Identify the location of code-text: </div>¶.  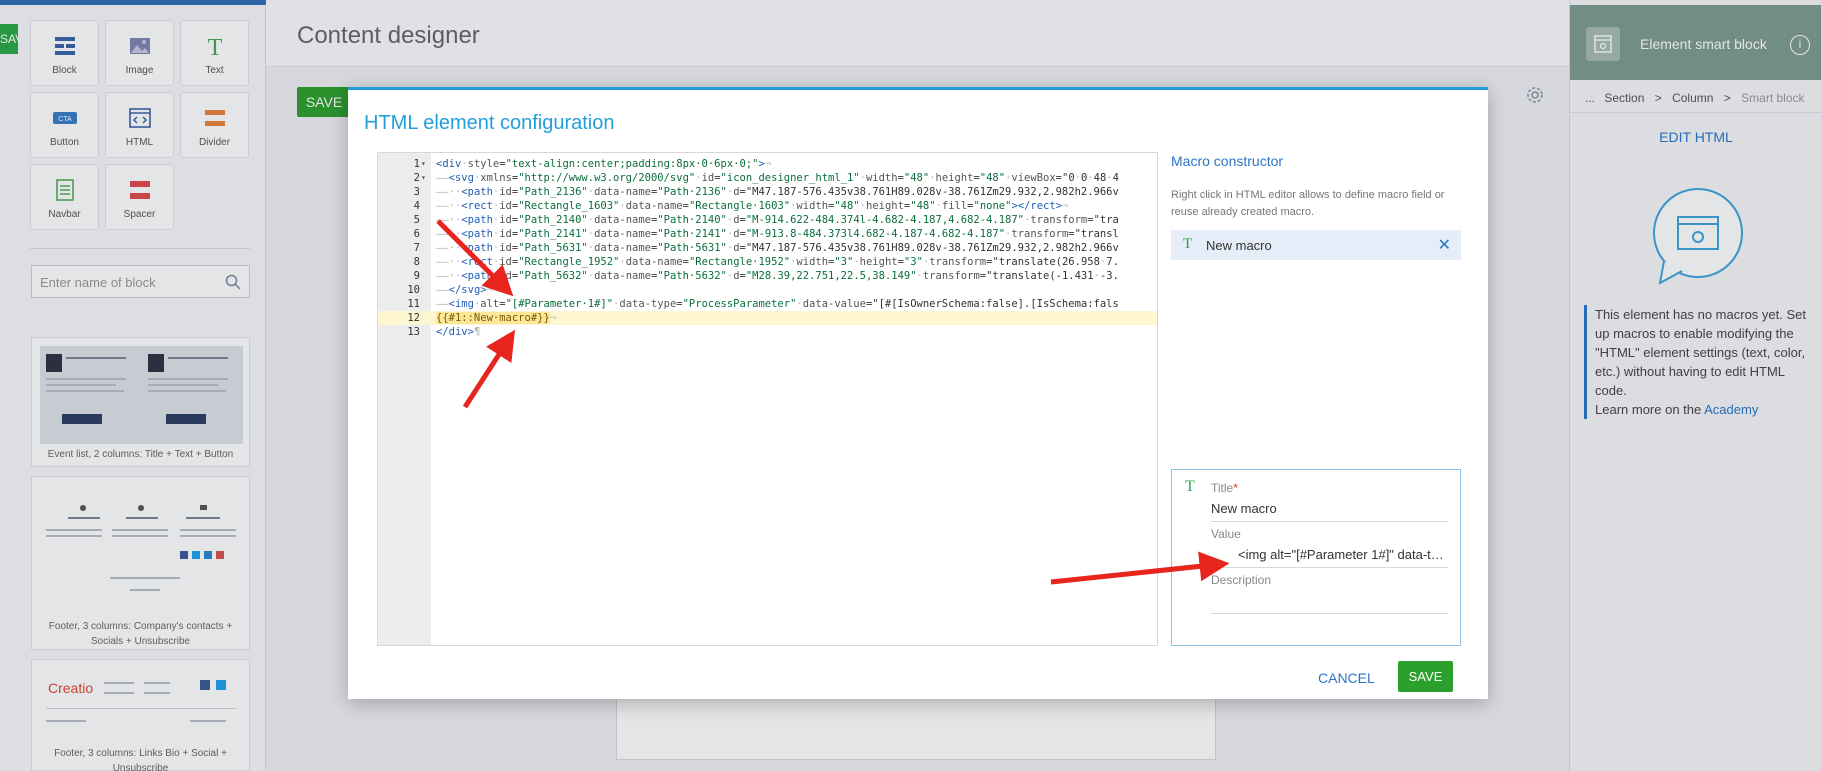
(458, 332).